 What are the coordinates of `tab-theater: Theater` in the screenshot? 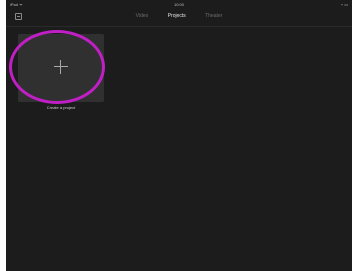 It's located at (213, 16).